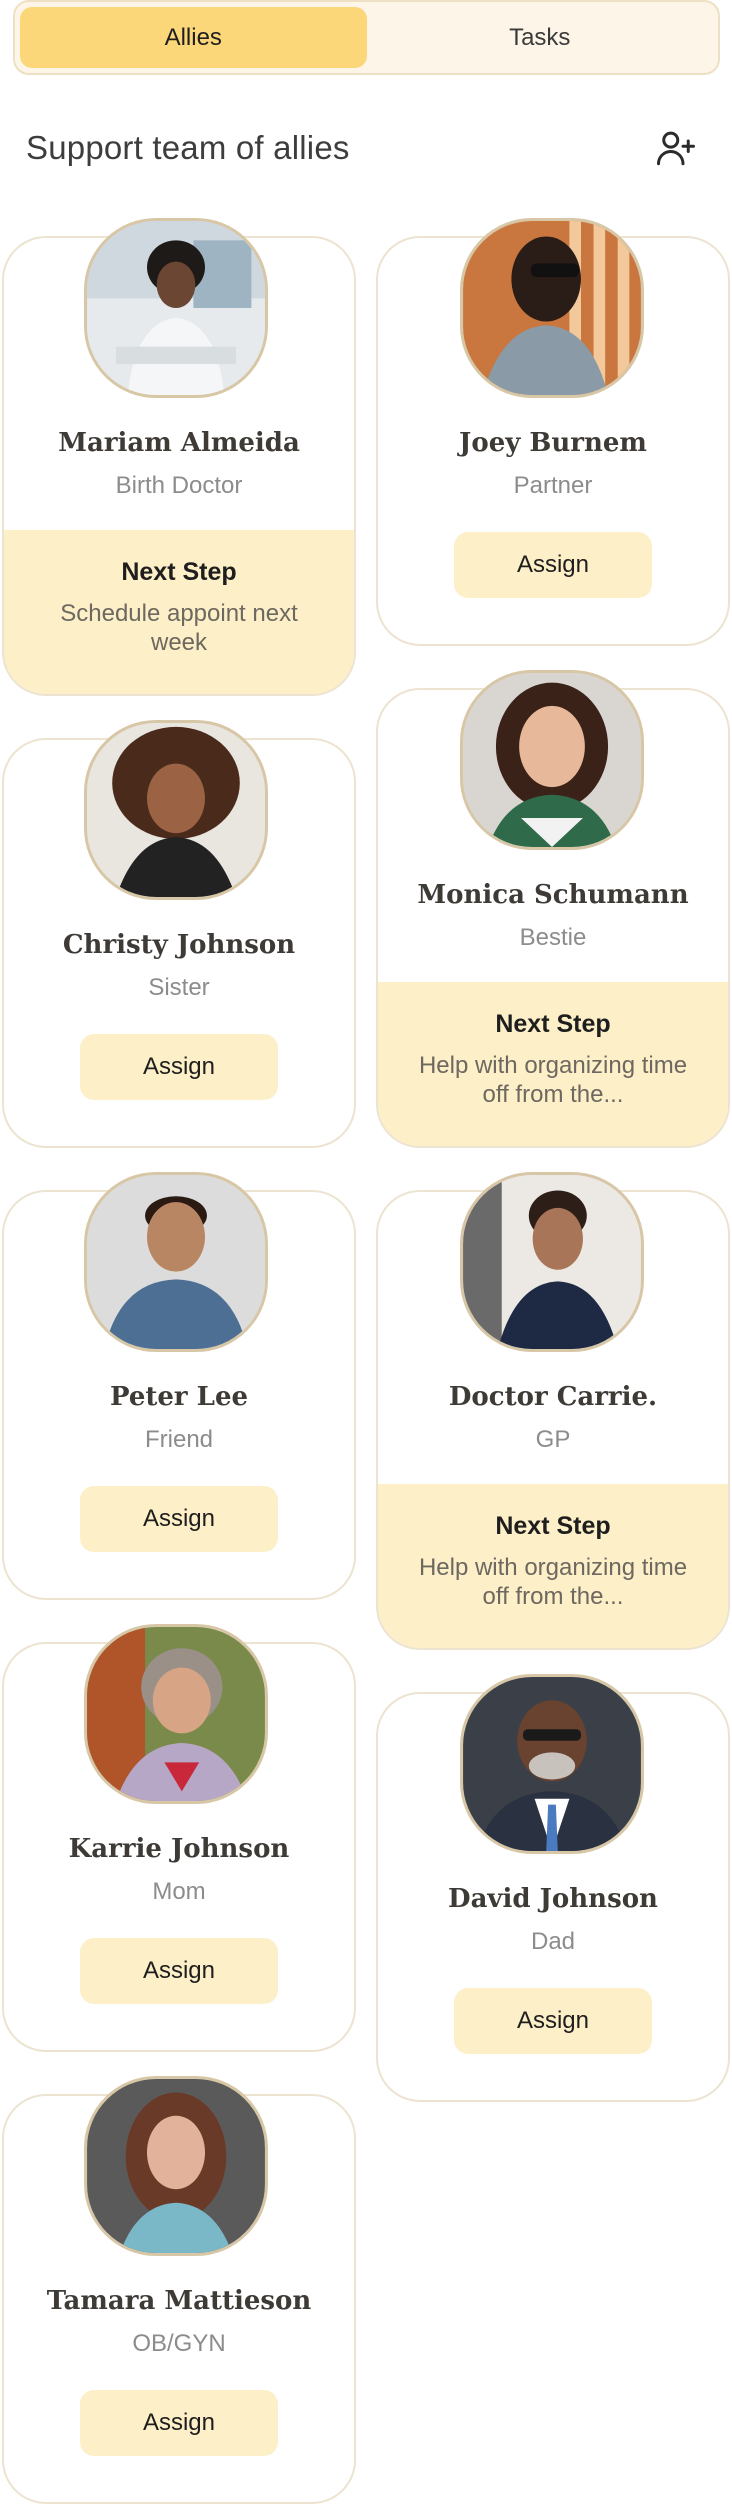  Describe the element at coordinates (553, 485) in the screenshot. I see `ally-role: Partner` at that location.